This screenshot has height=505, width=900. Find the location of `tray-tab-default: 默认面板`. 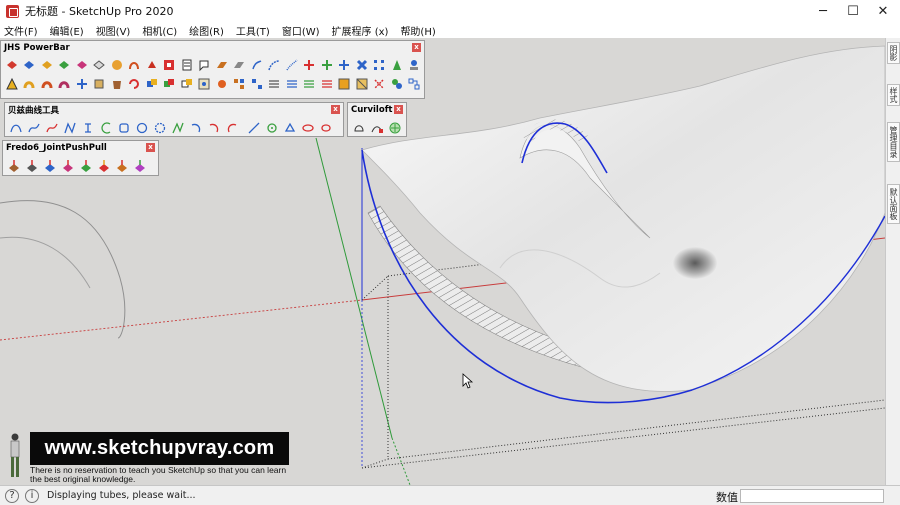

tray-tab-default: 默认面板 is located at coordinates (893, 204).